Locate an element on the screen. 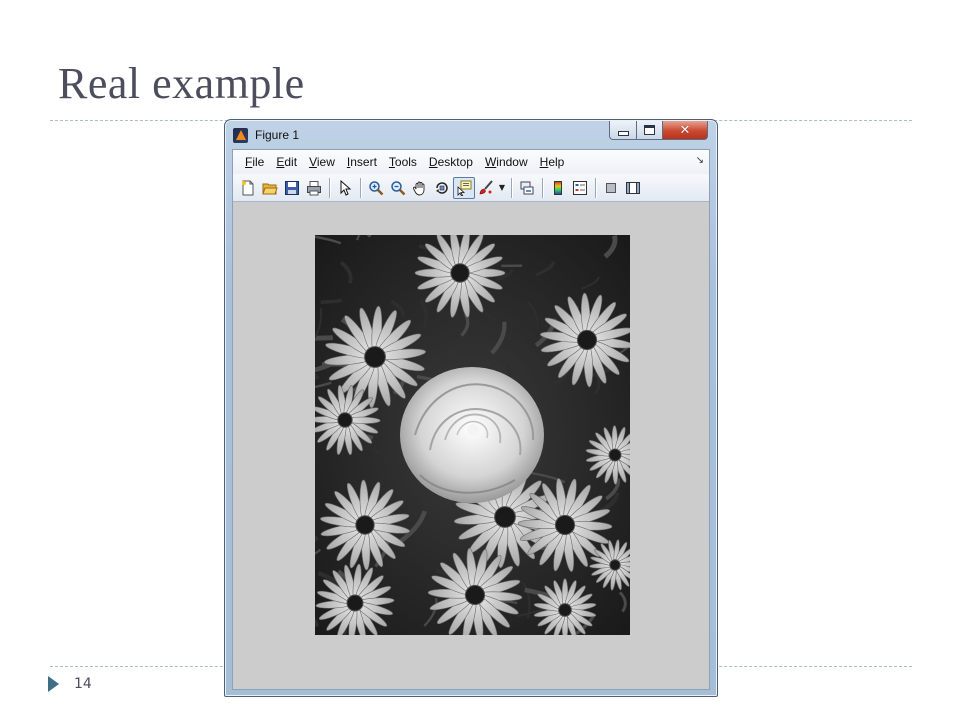 This screenshot has height=720, width=960. brush-button is located at coordinates (486, 188).